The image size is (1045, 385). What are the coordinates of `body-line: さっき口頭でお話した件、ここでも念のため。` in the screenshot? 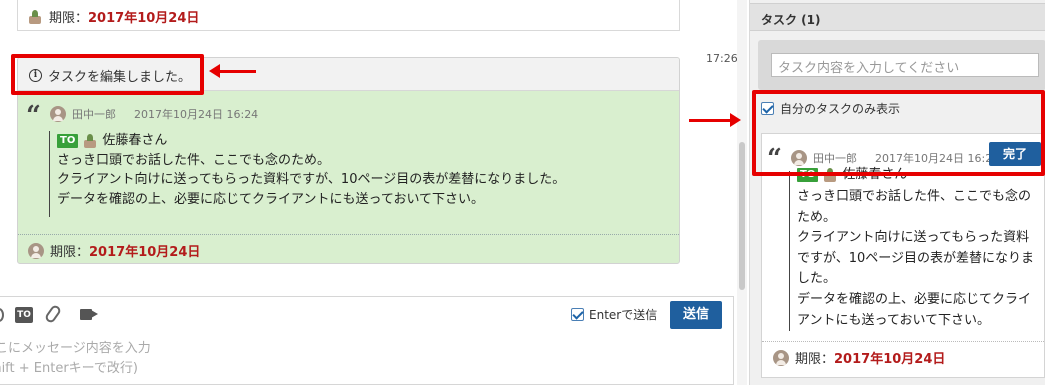 It's located at (194, 160).